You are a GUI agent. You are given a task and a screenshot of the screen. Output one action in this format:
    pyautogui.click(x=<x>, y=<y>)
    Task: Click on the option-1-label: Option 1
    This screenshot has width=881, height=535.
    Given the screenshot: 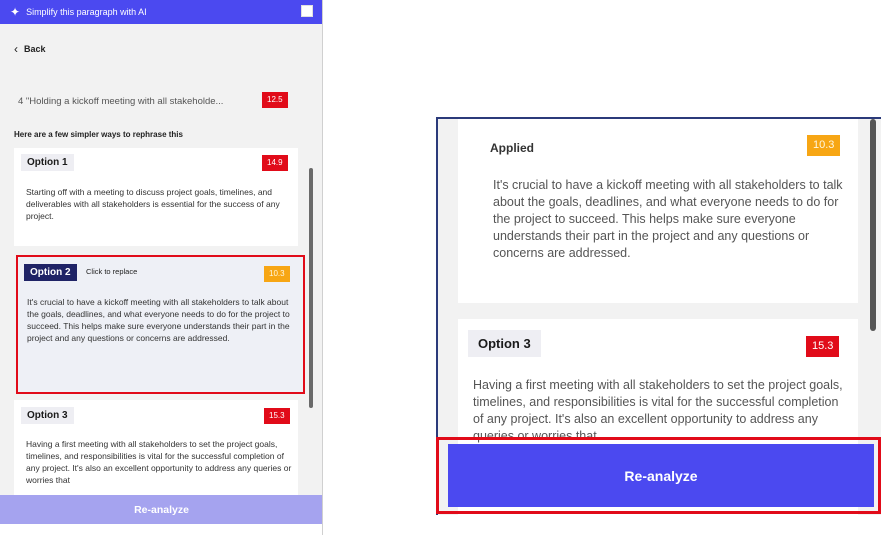 What is the action you would take?
    pyautogui.click(x=47, y=162)
    